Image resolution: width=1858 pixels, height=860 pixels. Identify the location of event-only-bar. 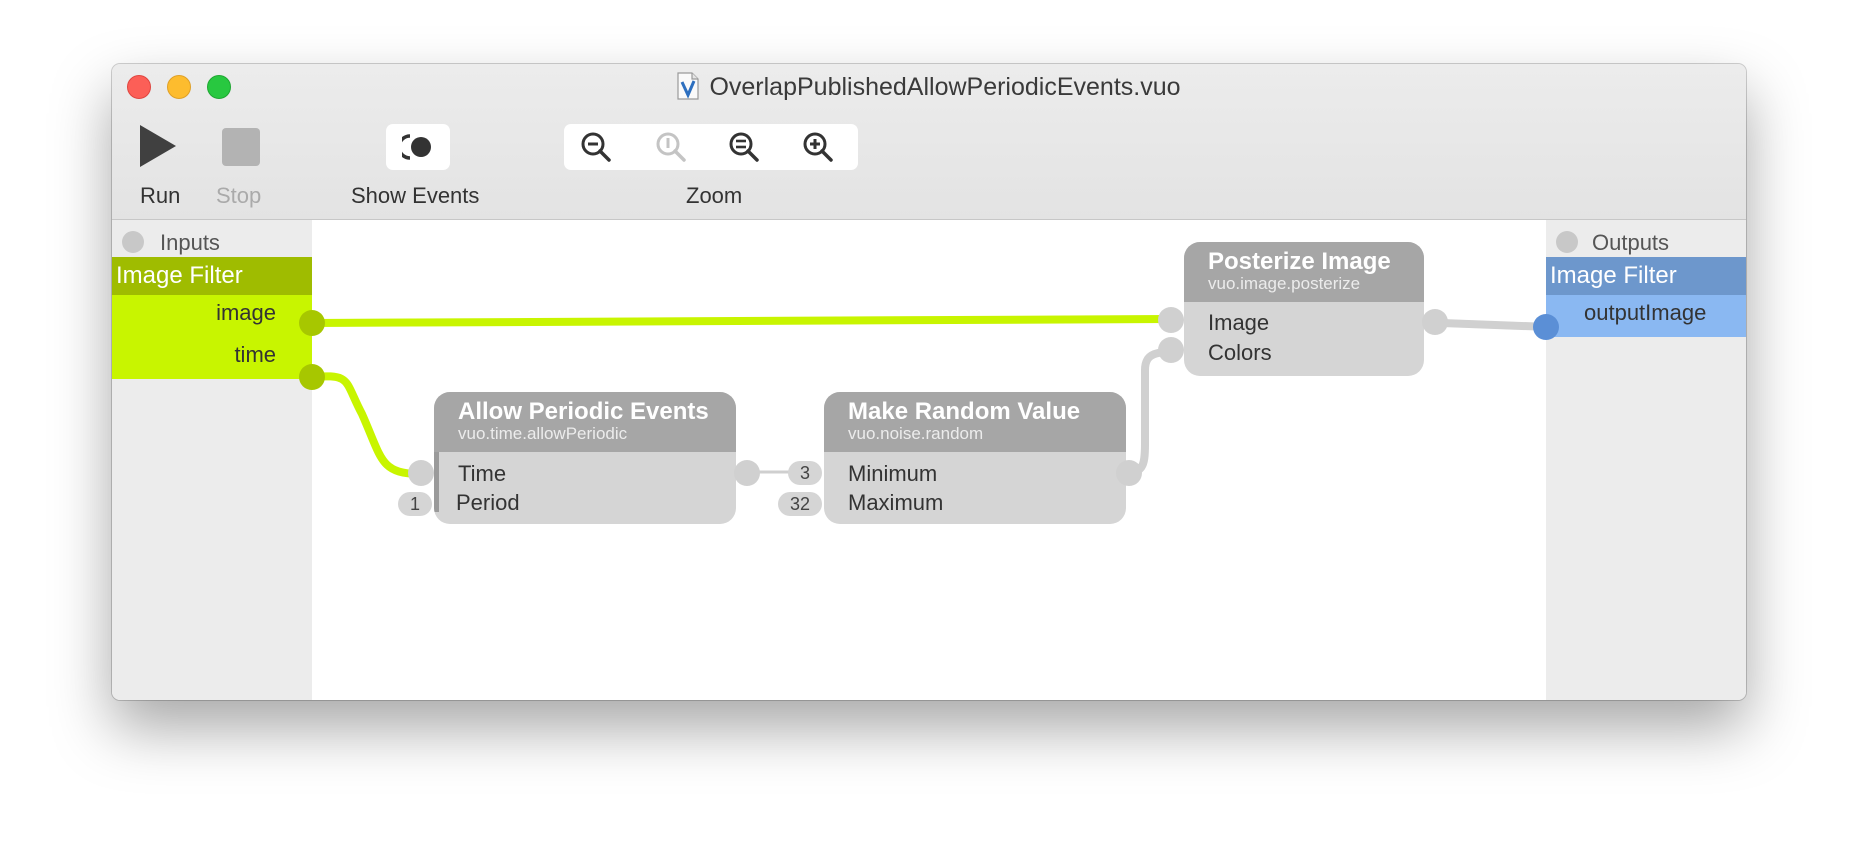
(436, 482).